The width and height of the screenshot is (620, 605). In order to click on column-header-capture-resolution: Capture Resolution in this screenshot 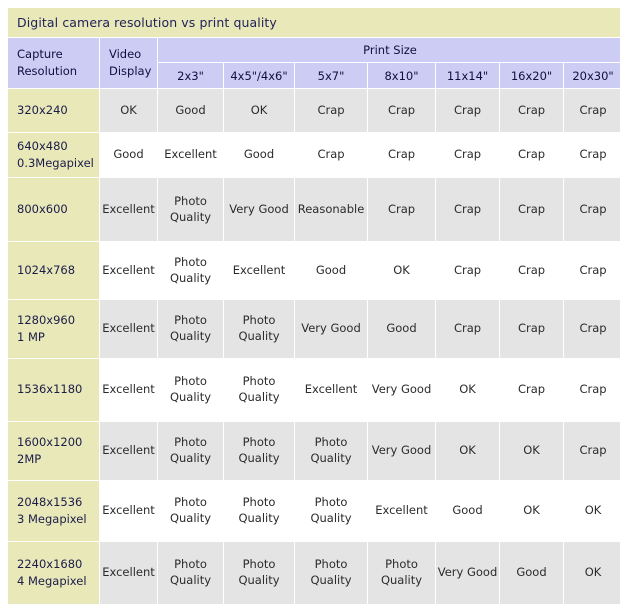, I will do `click(53, 63)`.